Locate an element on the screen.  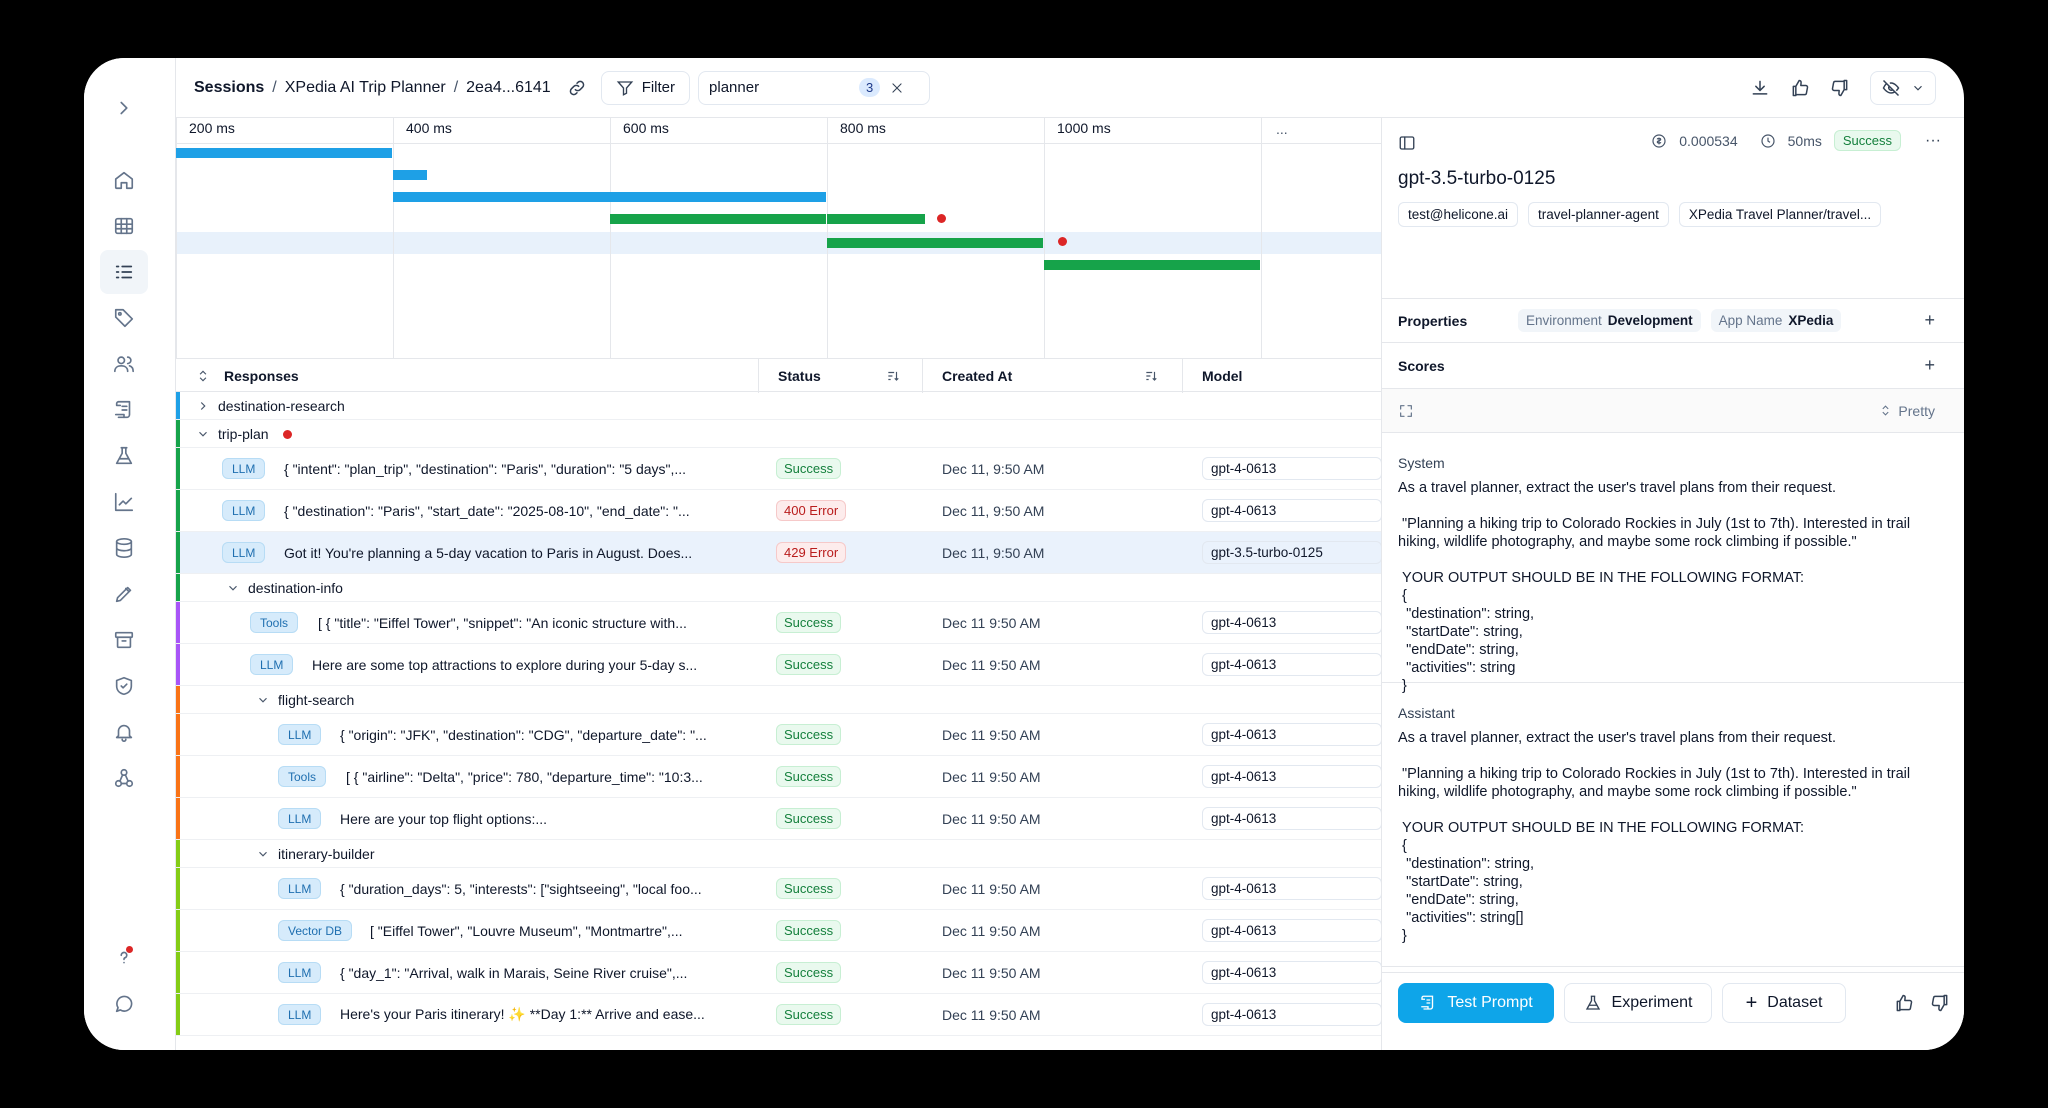
nav-prompts is located at coordinates (124, 410).